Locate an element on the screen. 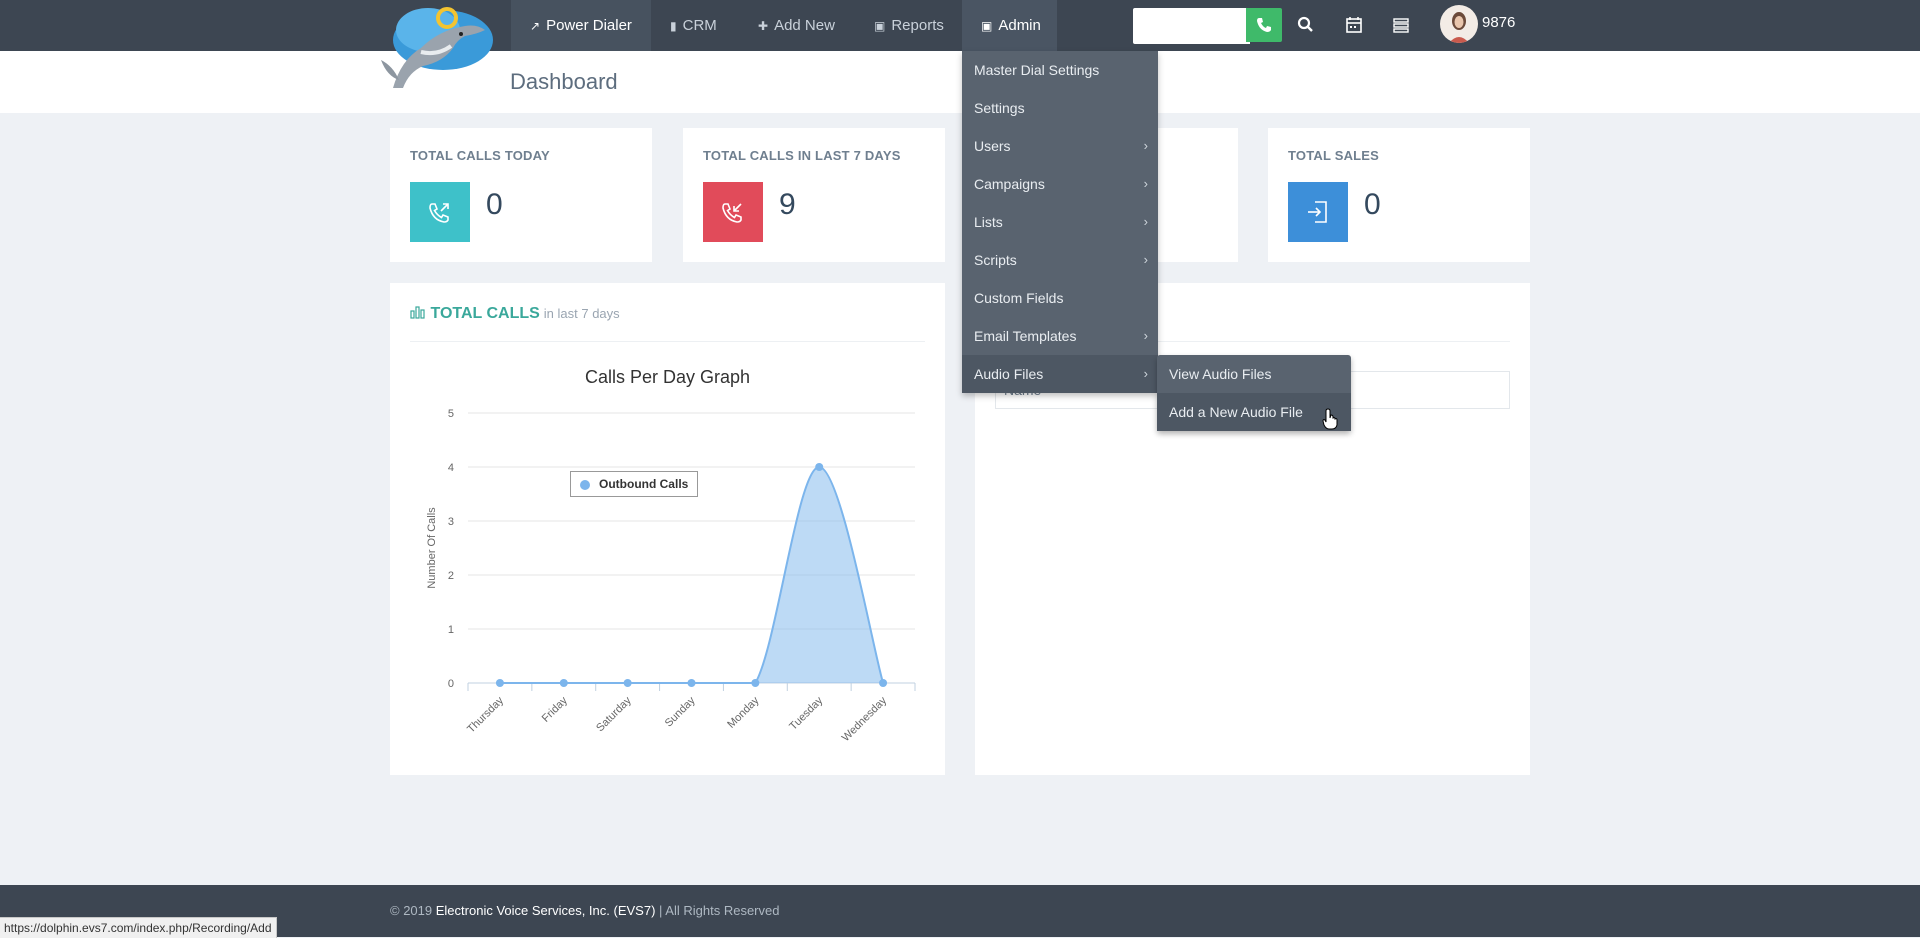 The height and width of the screenshot is (938, 1920). menu-item-label: Custom Fields is located at coordinates (1019, 298).